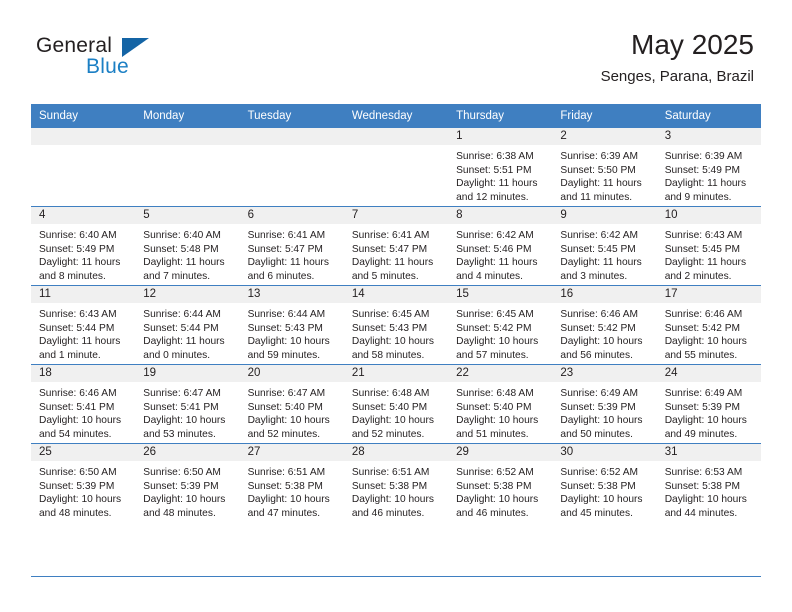 This screenshot has height=612, width=792. Describe the element at coordinates (291, 452) in the screenshot. I see `day-number: 27` at that location.